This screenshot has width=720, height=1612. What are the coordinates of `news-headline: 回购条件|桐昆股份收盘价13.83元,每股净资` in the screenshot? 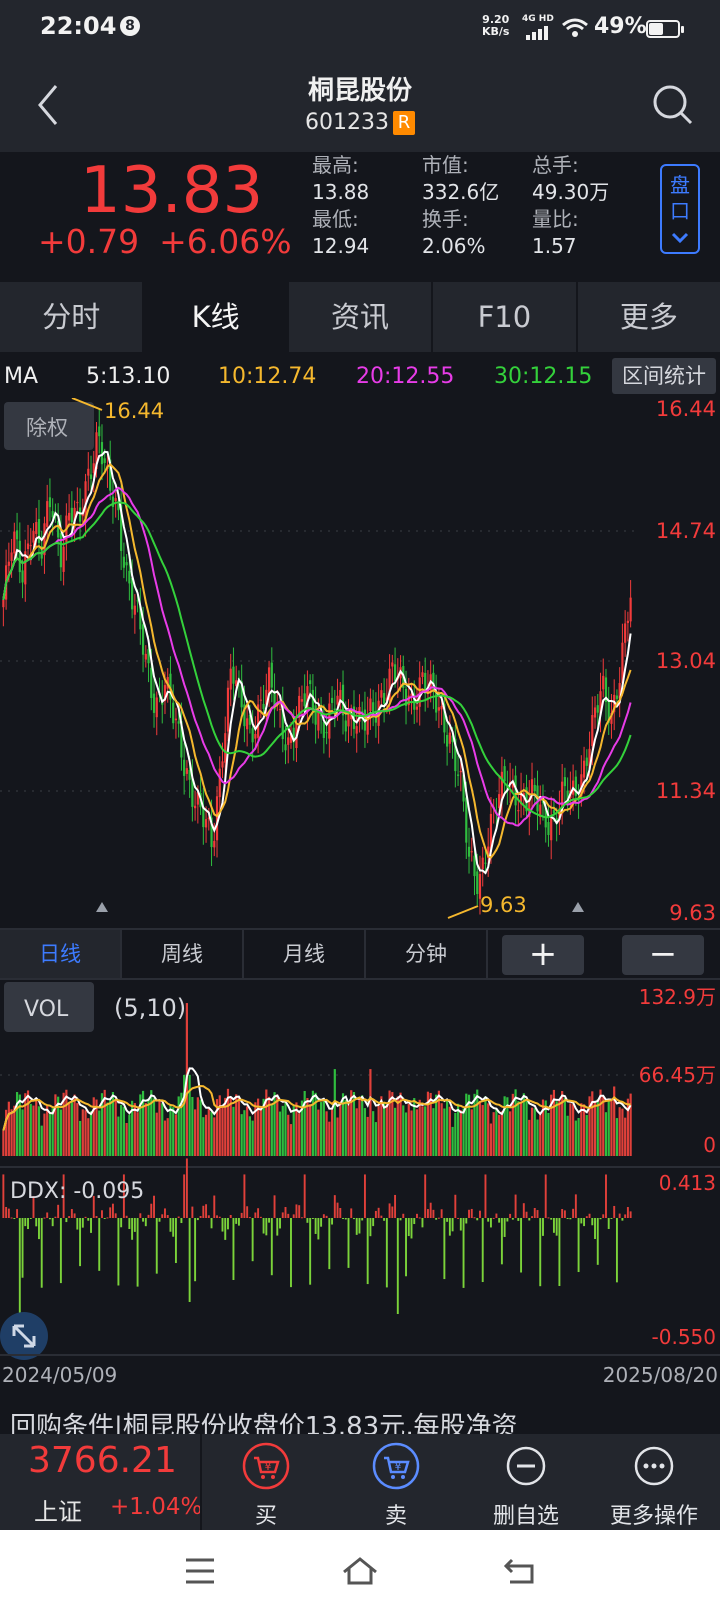 It's located at (263, 1420).